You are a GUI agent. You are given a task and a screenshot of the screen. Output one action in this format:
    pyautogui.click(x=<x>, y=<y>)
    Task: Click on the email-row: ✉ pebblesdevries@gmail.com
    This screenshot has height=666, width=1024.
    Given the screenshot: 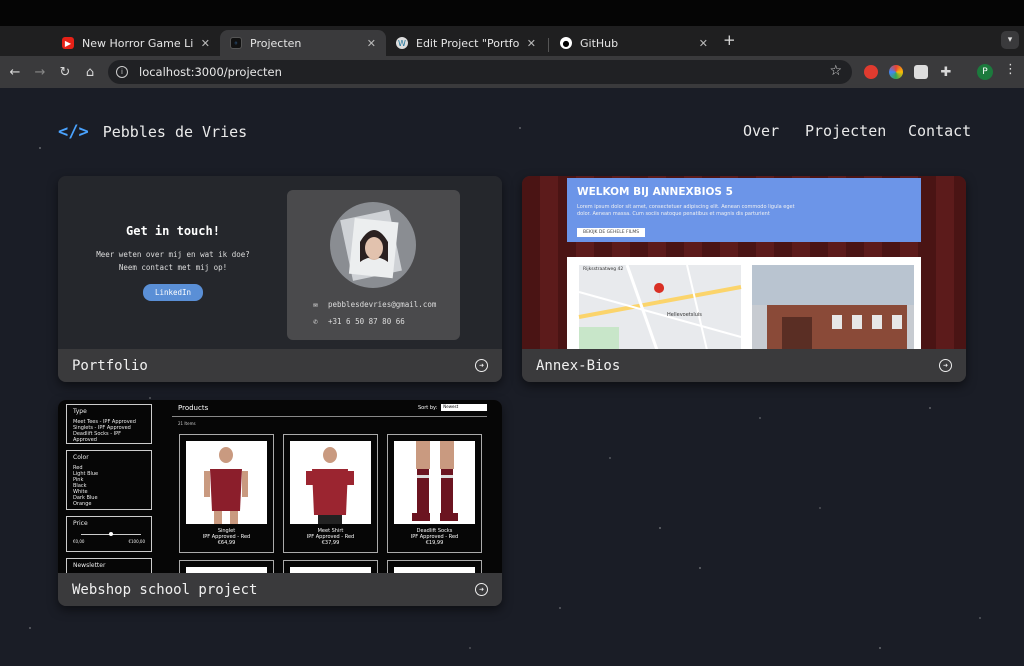 What is the action you would take?
    pyautogui.click(x=373, y=304)
    